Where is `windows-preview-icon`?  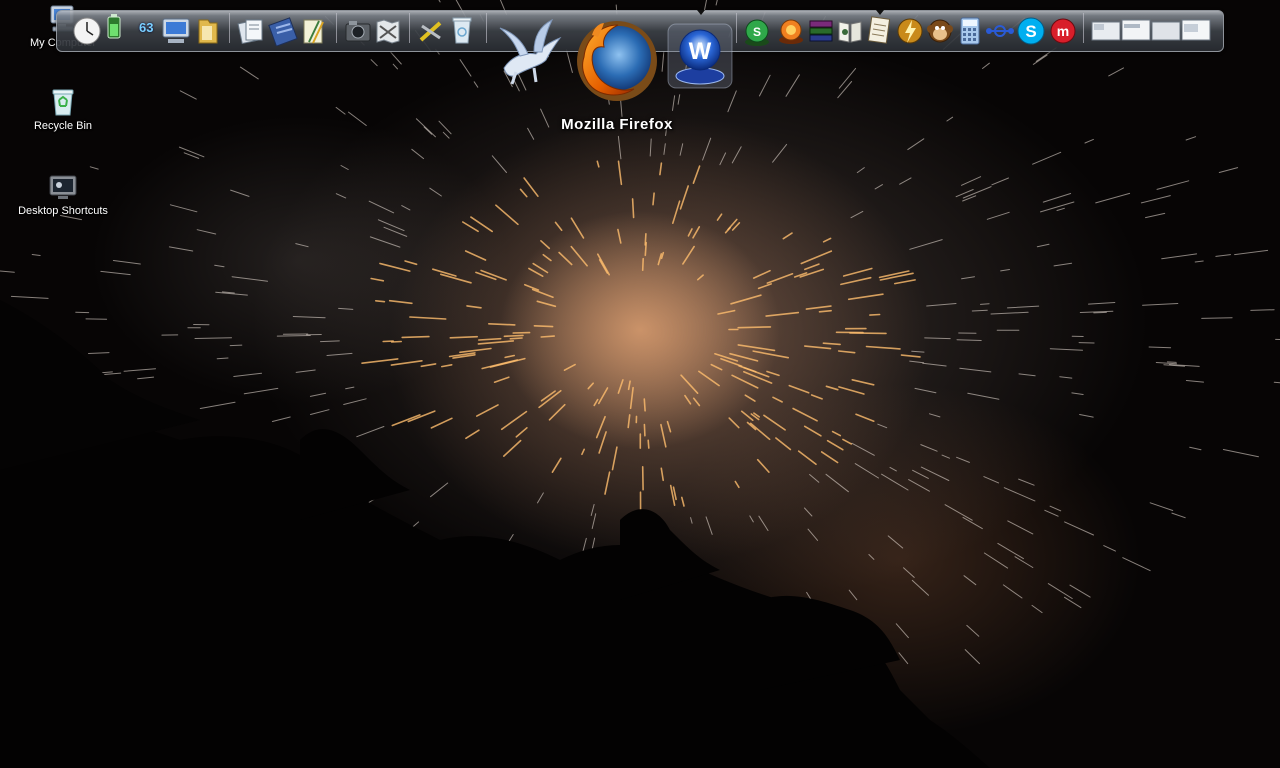
windows-preview-icon is located at coordinates (1152, 31).